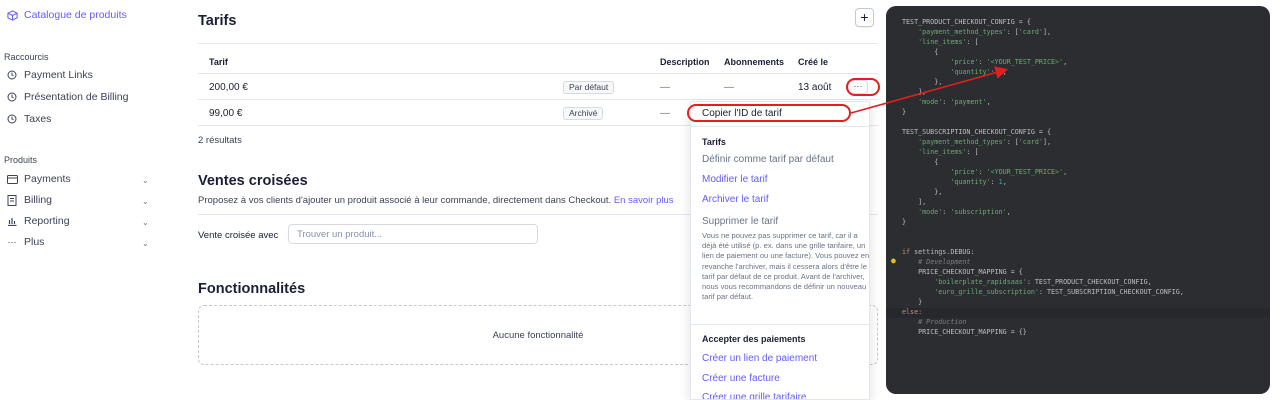  What do you see at coordinates (754, 339) in the screenshot?
I see `menu-section-payments: Accepter des paiements` at bounding box center [754, 339].